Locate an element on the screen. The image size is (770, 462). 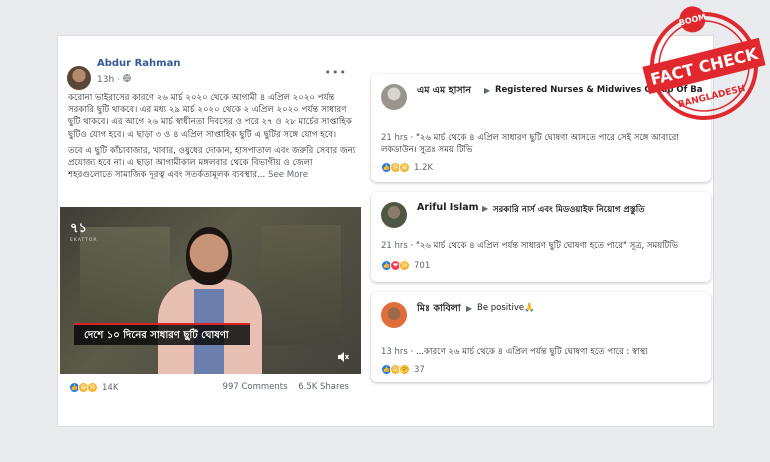
reactions-summary: 👍 😮 🤗 37 is located at coordinates (403, 369).